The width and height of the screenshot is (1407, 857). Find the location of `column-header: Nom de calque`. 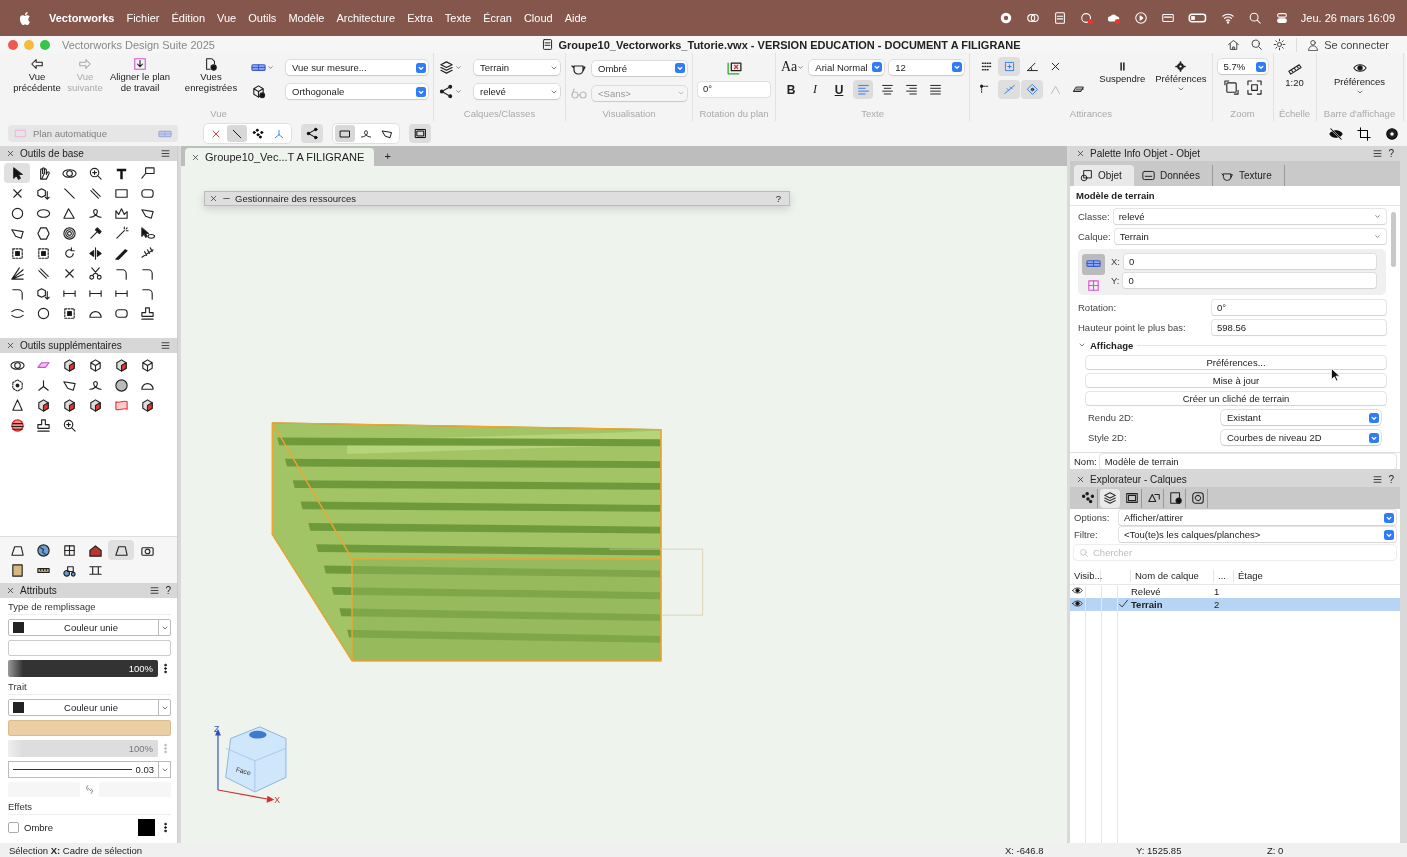

column-header: Nom de calque is located at coordinates (1172, 575).